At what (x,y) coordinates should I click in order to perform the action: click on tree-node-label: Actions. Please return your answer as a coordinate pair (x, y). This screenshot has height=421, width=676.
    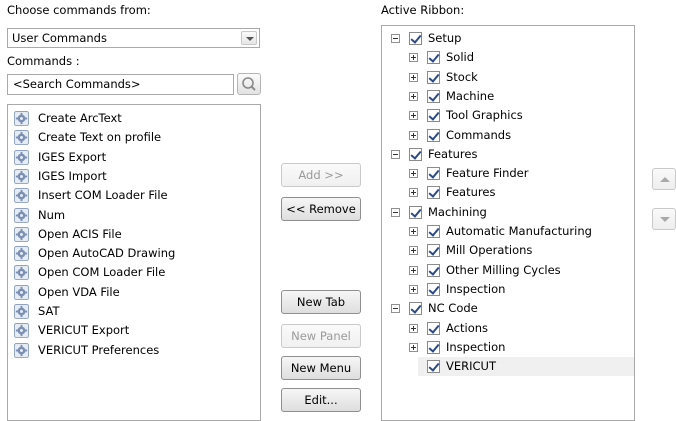
    Looking at the image, I should click on (467, 327).